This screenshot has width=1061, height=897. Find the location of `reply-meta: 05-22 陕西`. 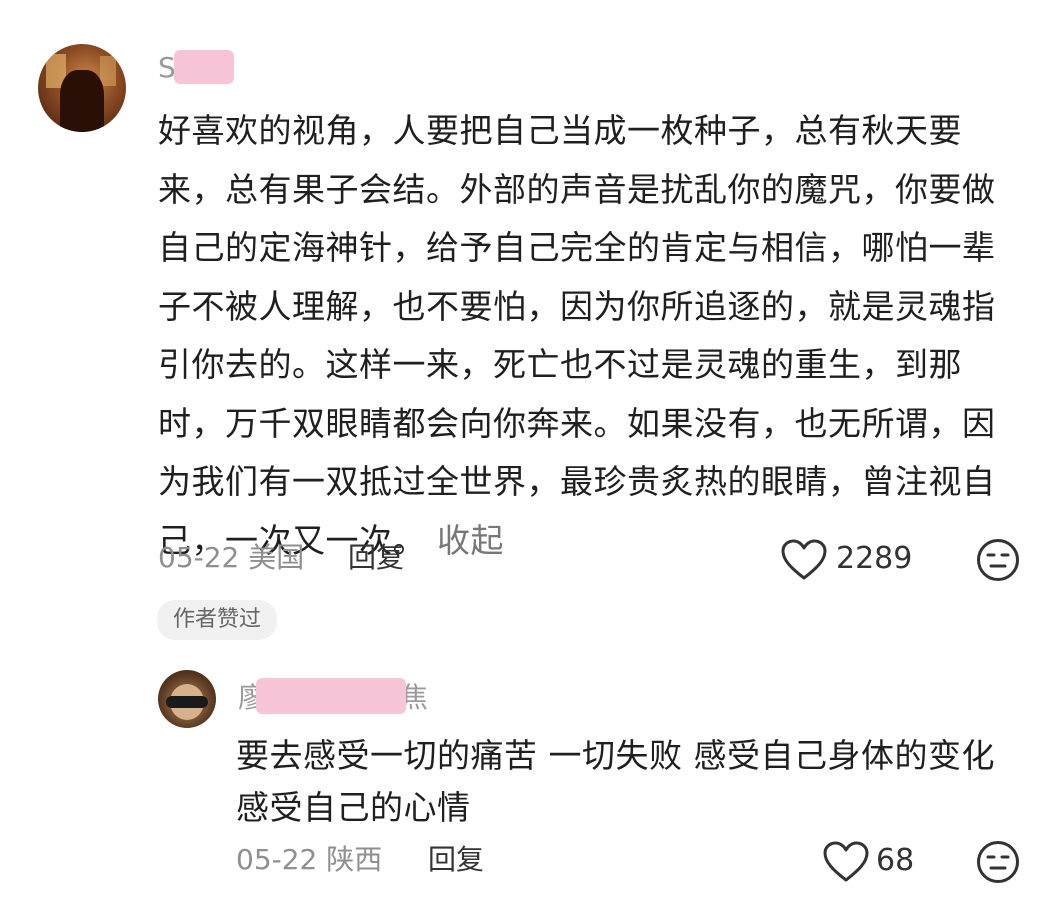

reply-meta: 05-22 陕西 is located at coordinates (309, 860).